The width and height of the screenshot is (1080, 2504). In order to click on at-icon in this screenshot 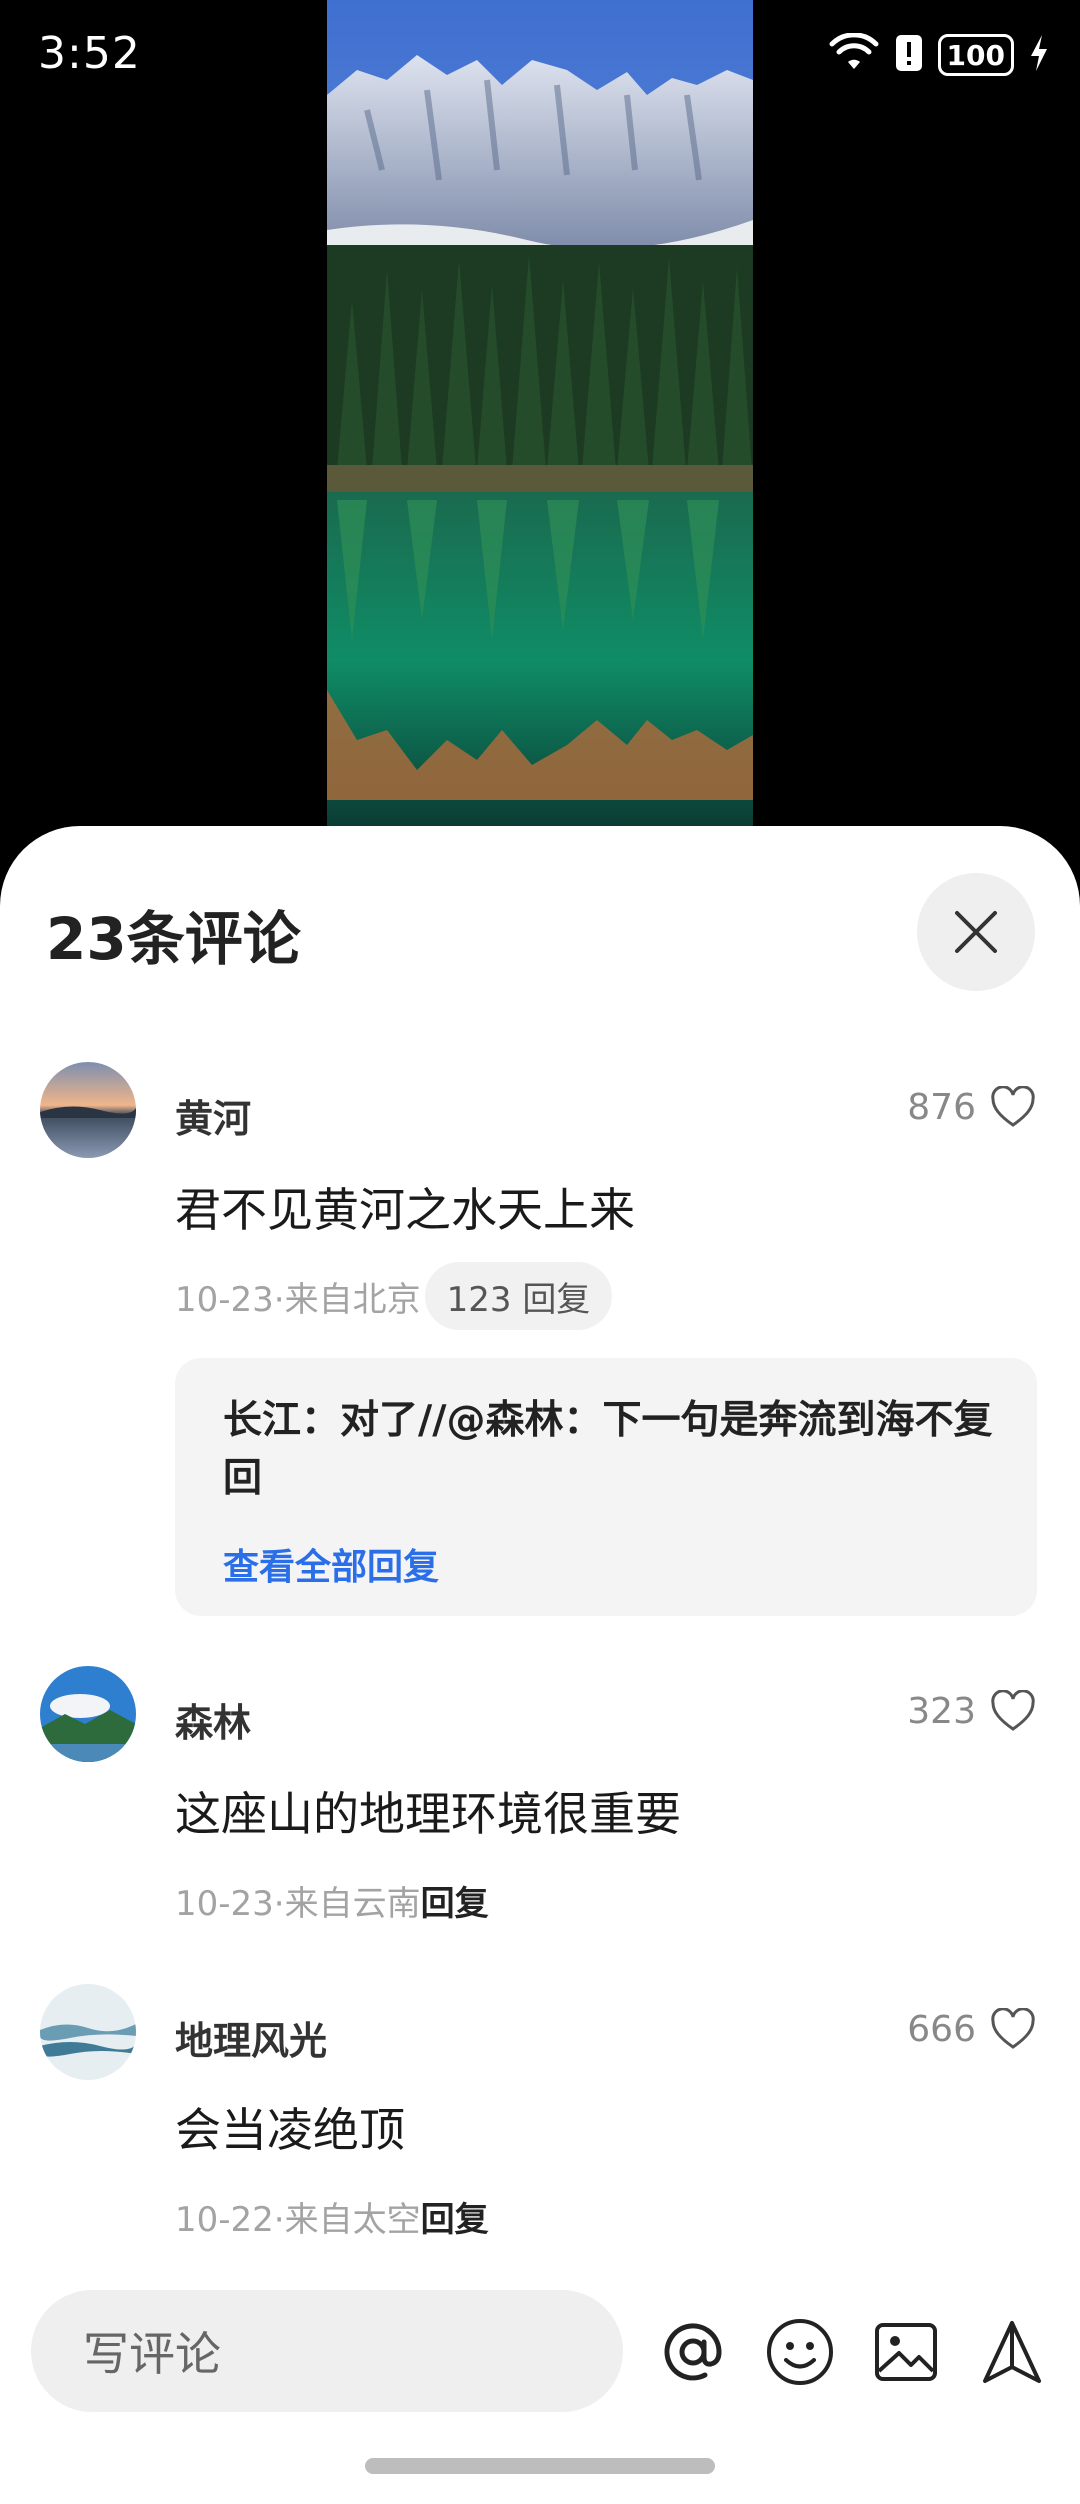, I will do `click(693, 2352)`.